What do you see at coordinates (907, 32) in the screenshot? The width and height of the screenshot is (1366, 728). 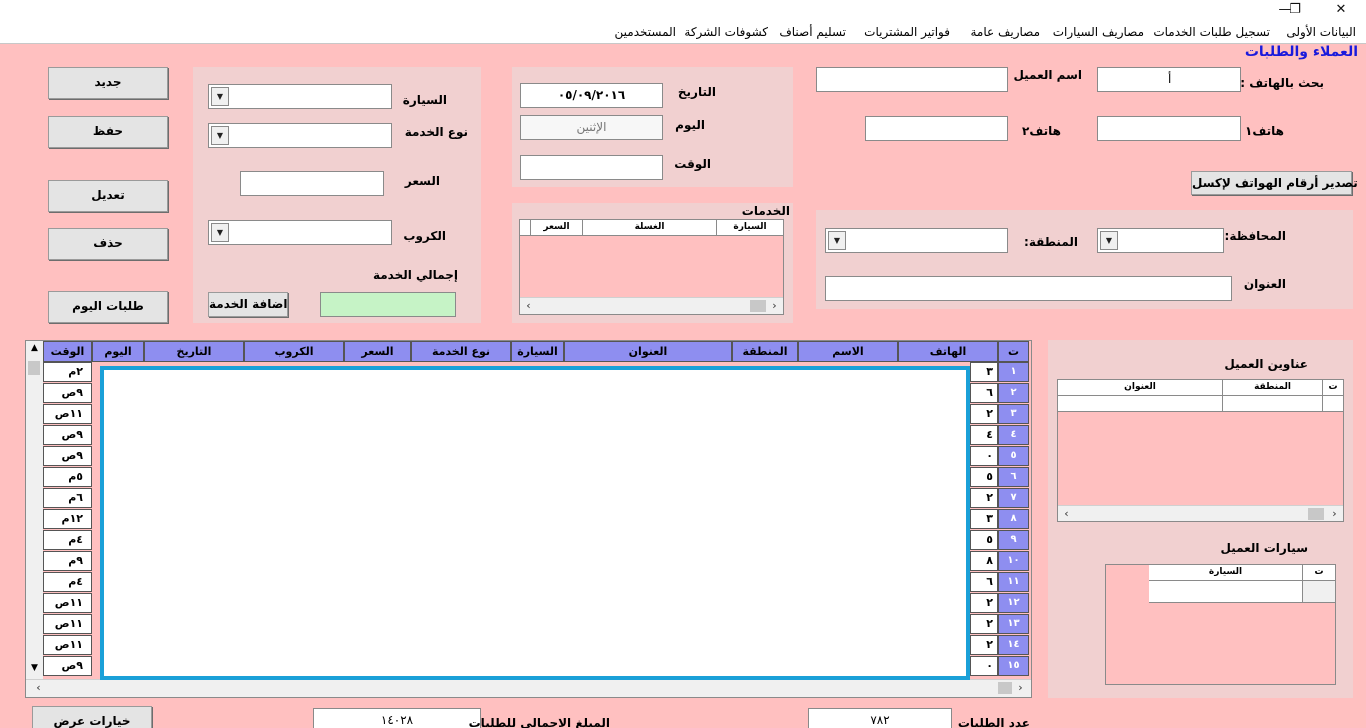 I see `menu-purchase-invoices: فواتير المشتريات` at bounding box center [907, 32].